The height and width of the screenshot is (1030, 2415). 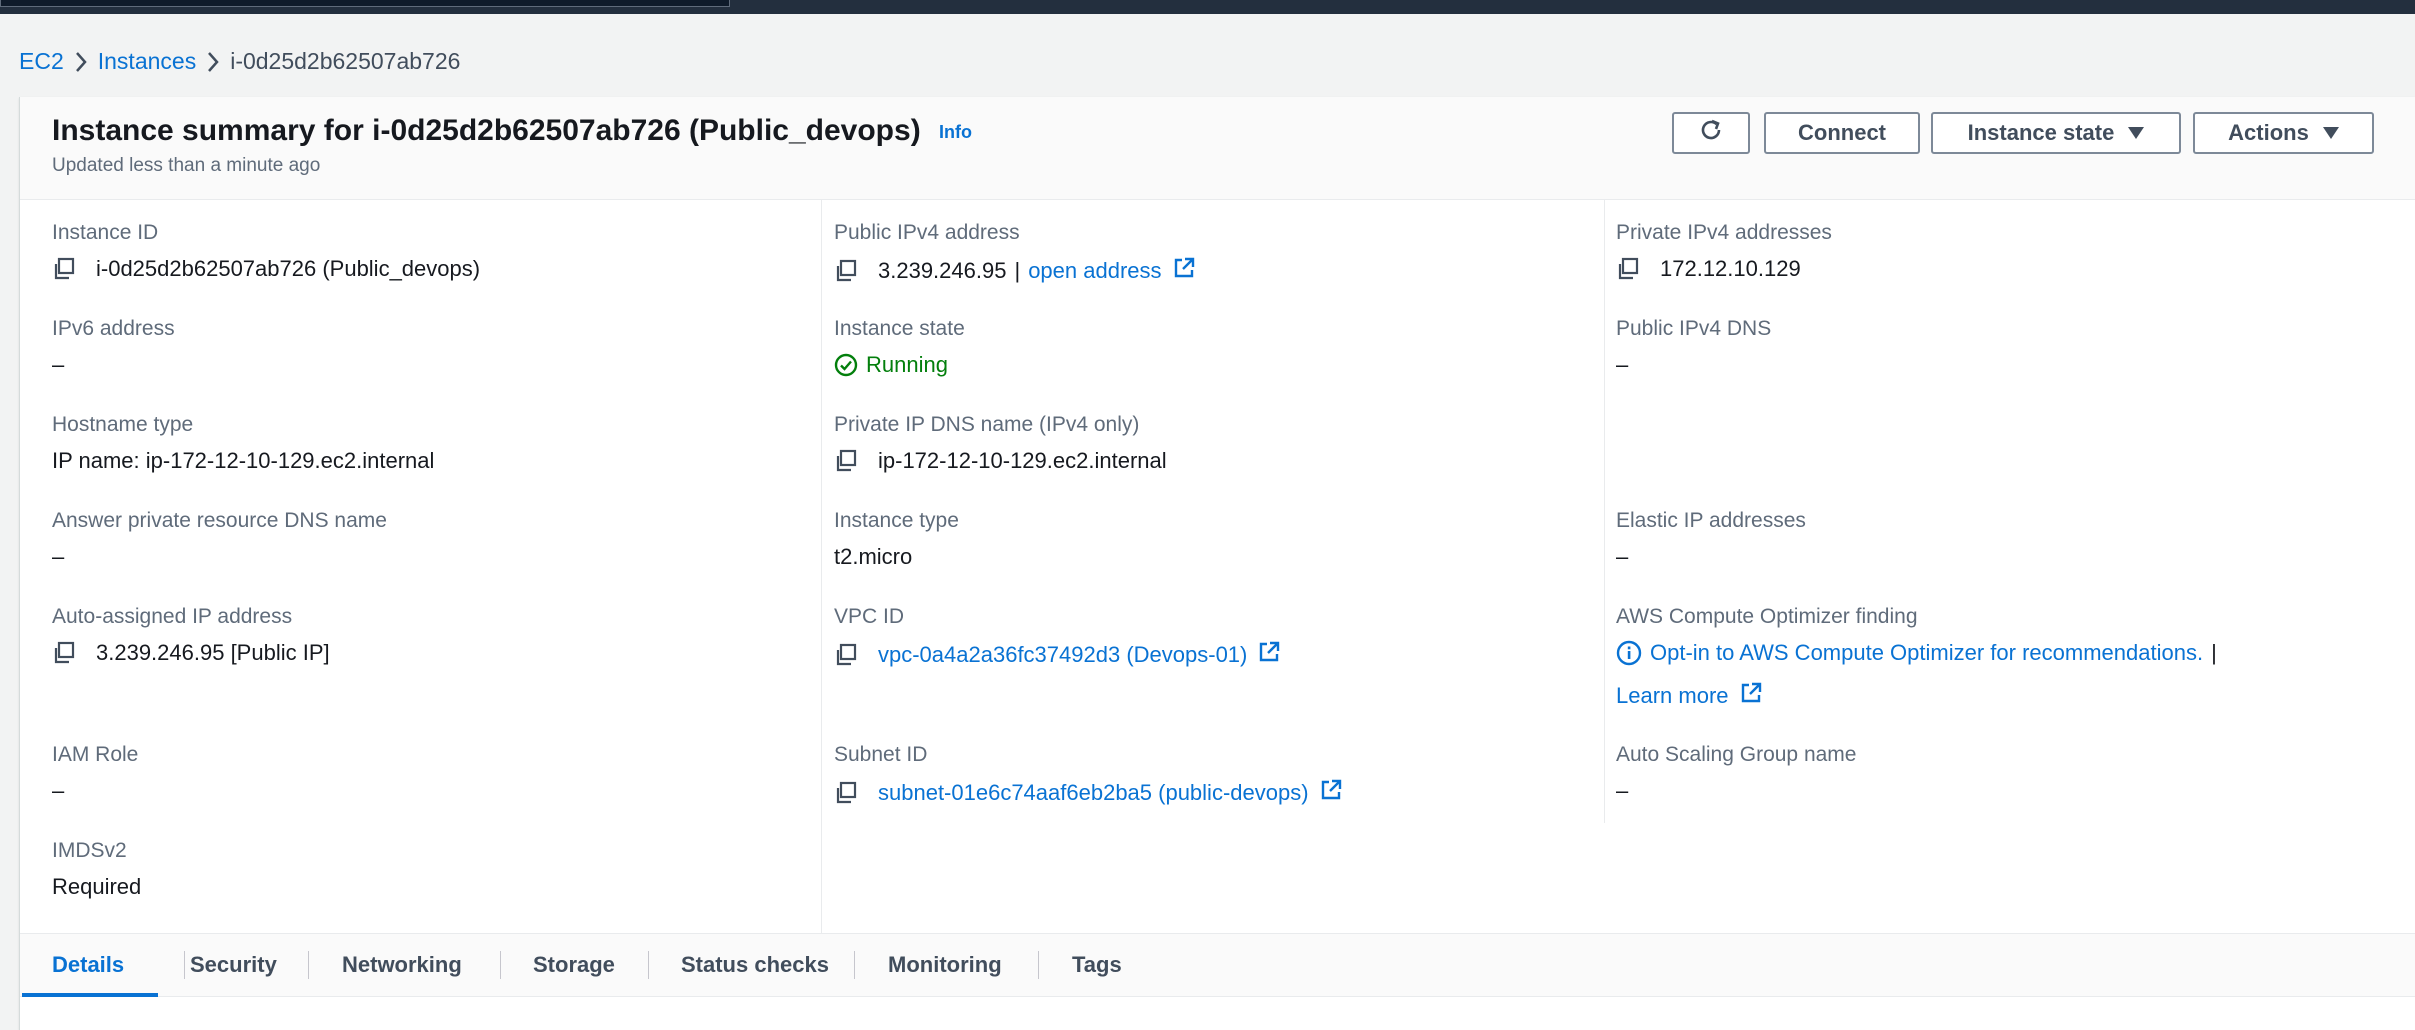 I want to click on global-search-field, so click(x=365, y=3).